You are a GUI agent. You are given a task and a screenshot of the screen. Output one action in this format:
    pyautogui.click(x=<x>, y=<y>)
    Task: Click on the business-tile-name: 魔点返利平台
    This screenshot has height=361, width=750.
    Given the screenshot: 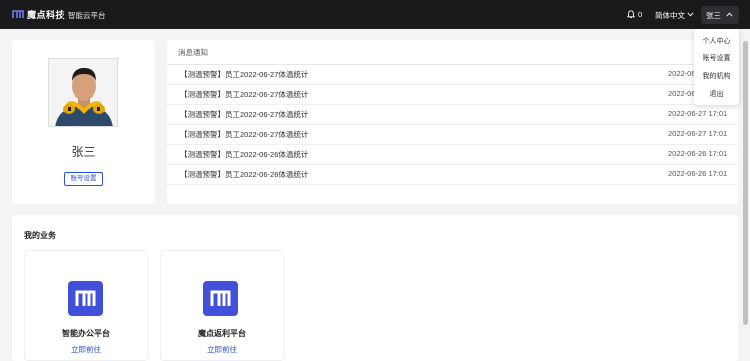 What is the action you would take?
    pyautogui.click(x=222, y=333)
    